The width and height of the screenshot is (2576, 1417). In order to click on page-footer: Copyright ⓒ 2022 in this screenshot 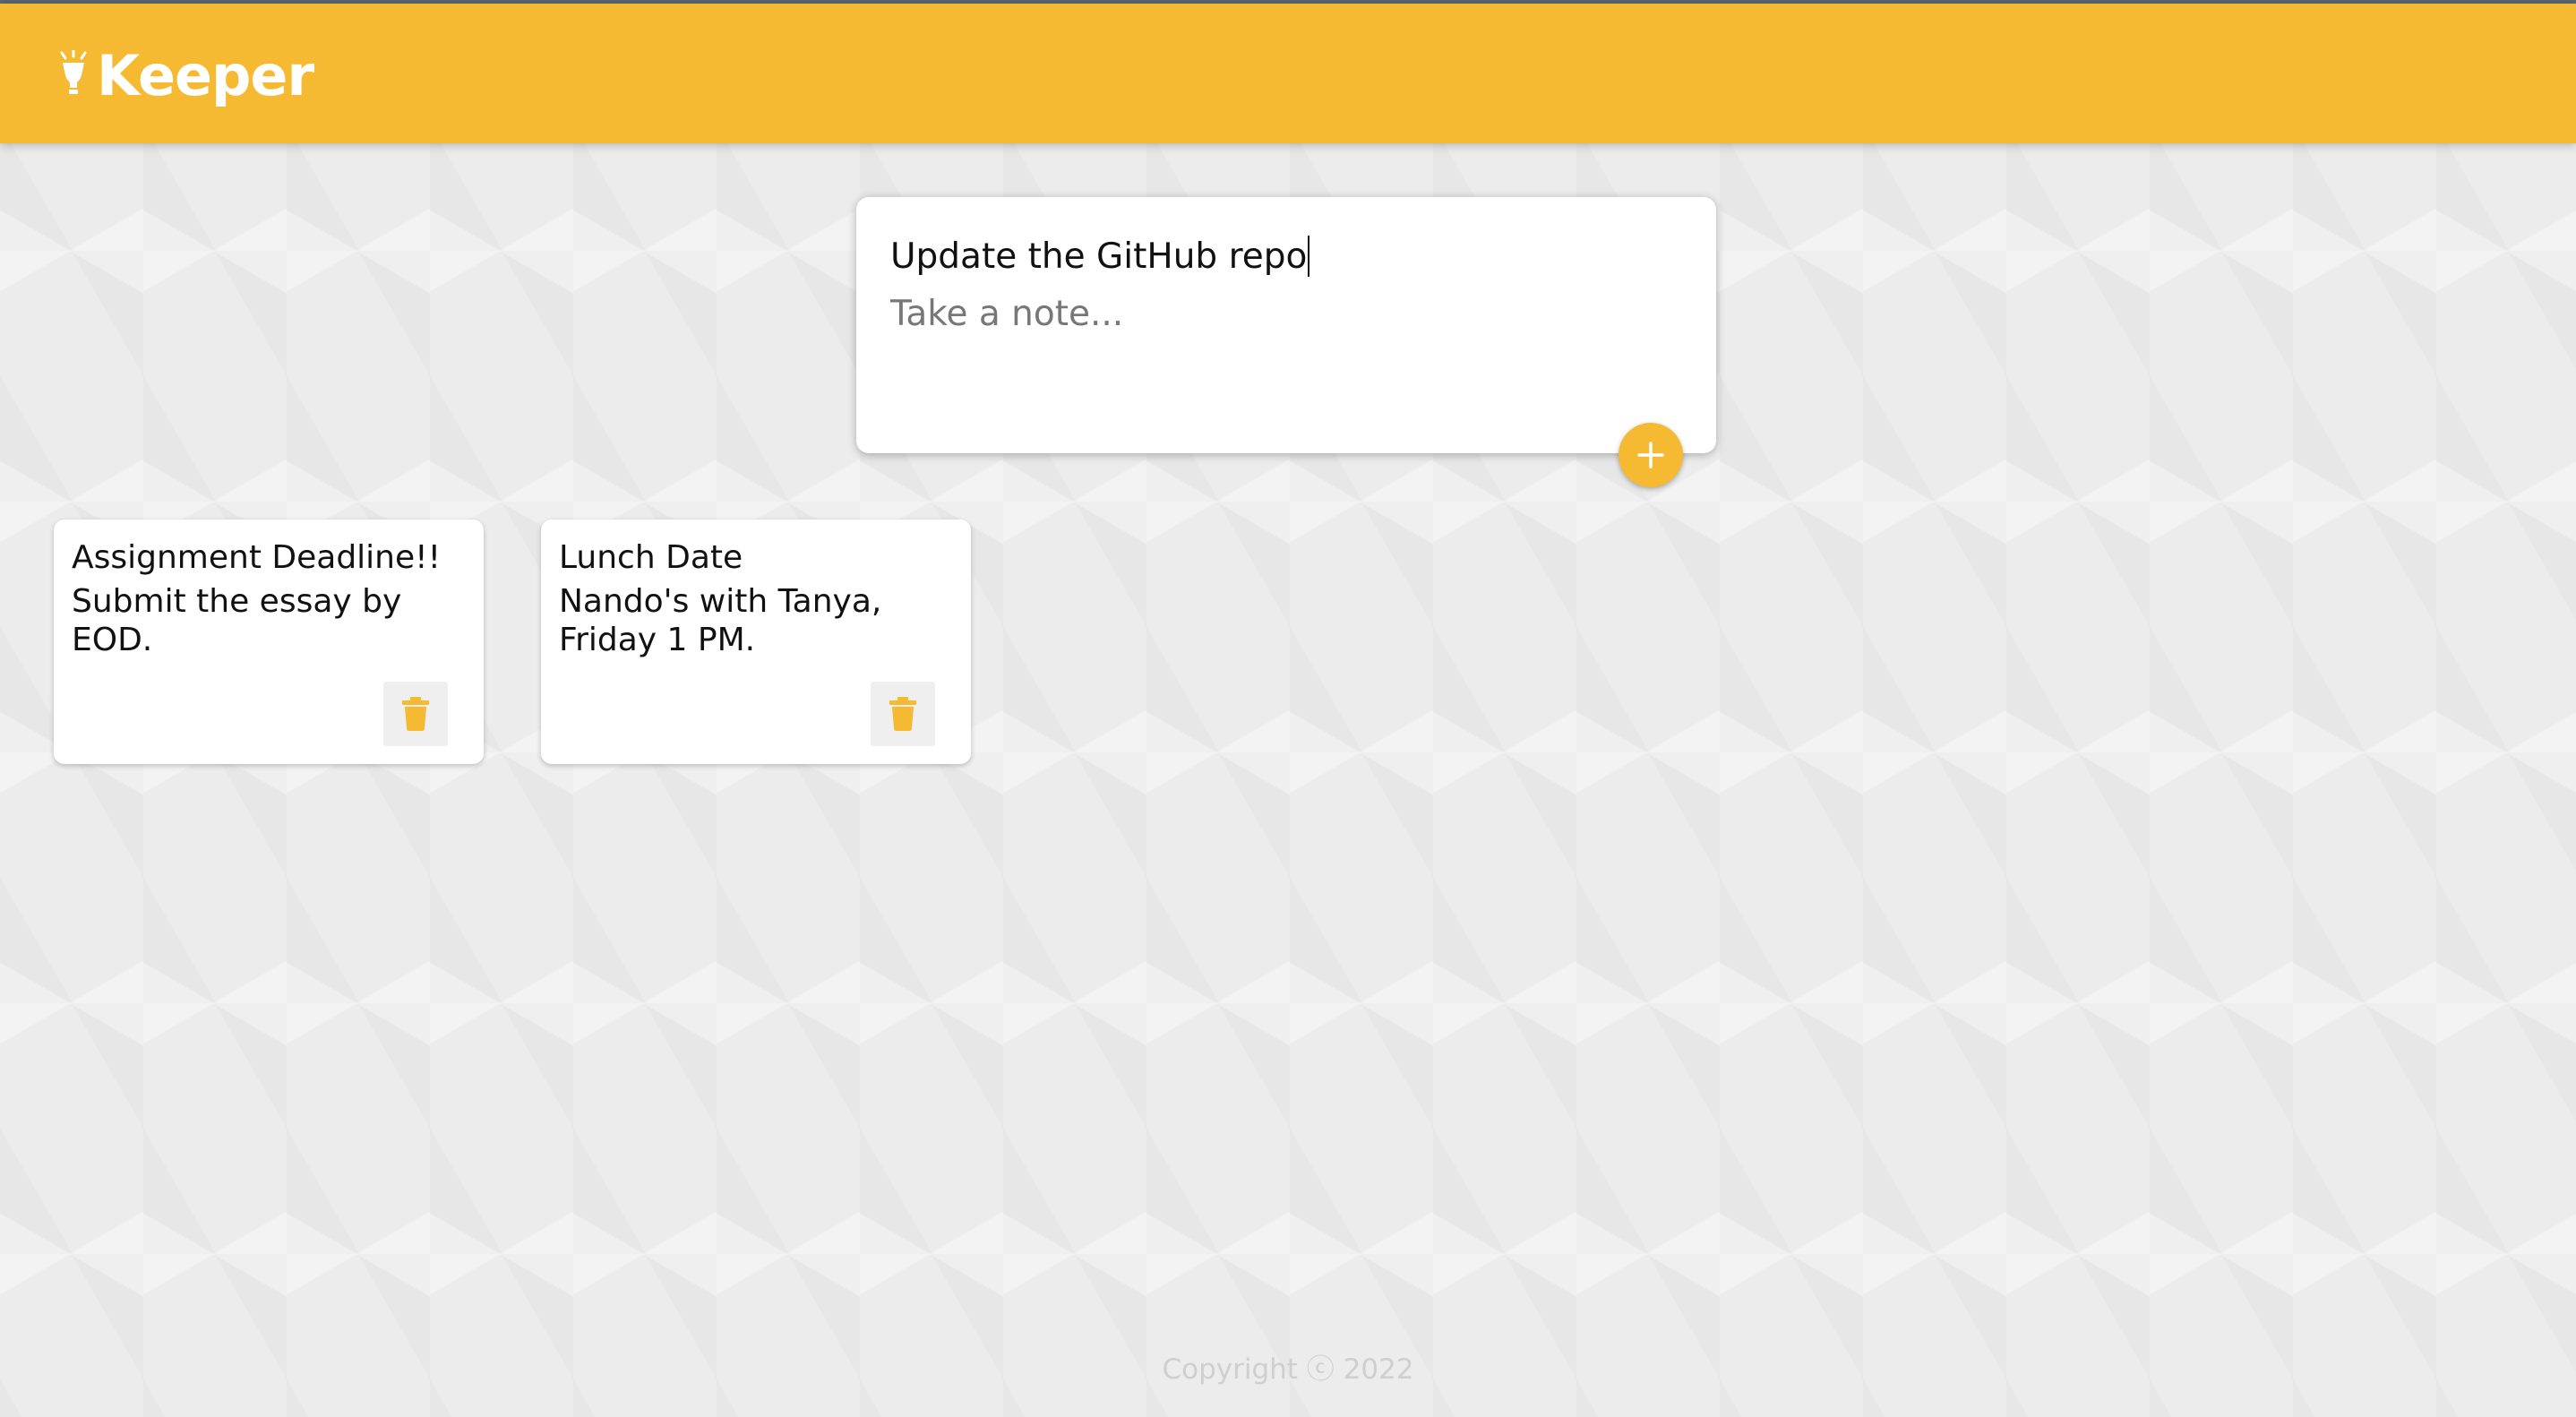, I will do `click(1288, 1366)`.